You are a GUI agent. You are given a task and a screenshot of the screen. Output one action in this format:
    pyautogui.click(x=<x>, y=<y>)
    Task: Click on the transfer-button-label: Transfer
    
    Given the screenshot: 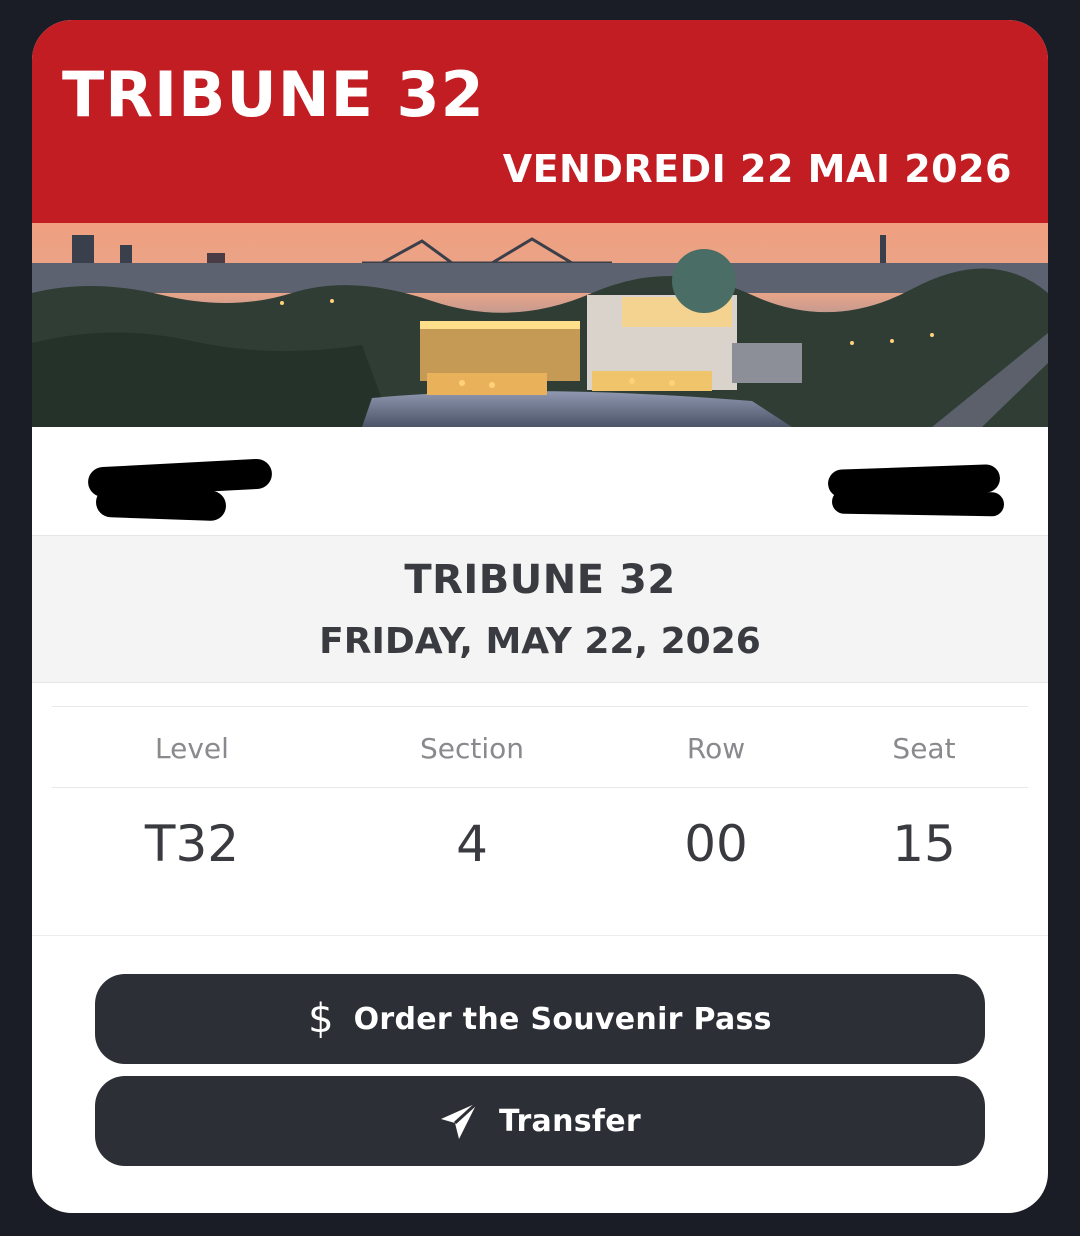 What is the action you would take?
    pyautogui.click(x=569, y=1121)
    